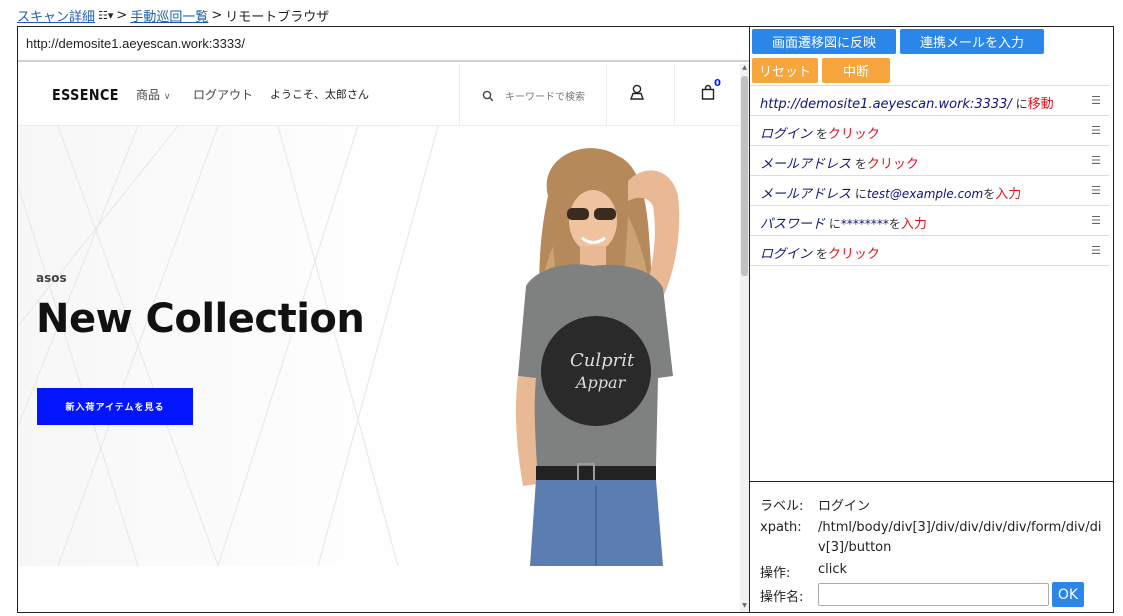 The image size is (1123, 616). Describe the element at coordinates (781, 527) in the screenshot. I see `xpath-key: xpath:` at that location.